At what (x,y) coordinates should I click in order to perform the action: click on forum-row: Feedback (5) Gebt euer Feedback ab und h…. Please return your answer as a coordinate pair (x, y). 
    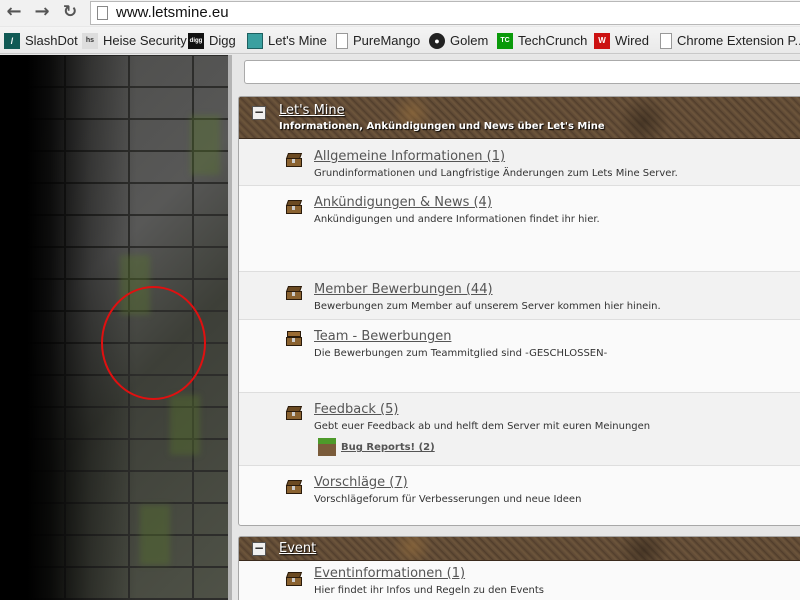
    Looking at the image, I should click on (519, 429).